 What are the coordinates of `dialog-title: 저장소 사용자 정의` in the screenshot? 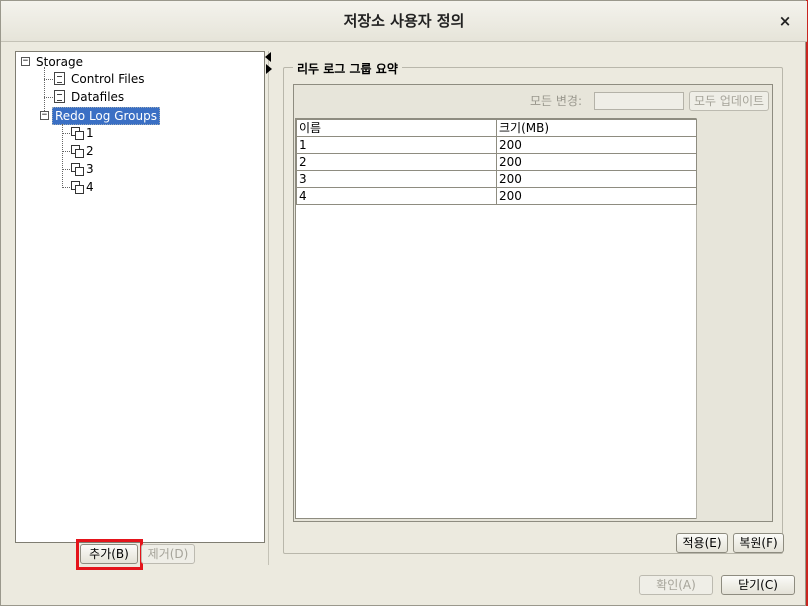 It's located at (404, 21).